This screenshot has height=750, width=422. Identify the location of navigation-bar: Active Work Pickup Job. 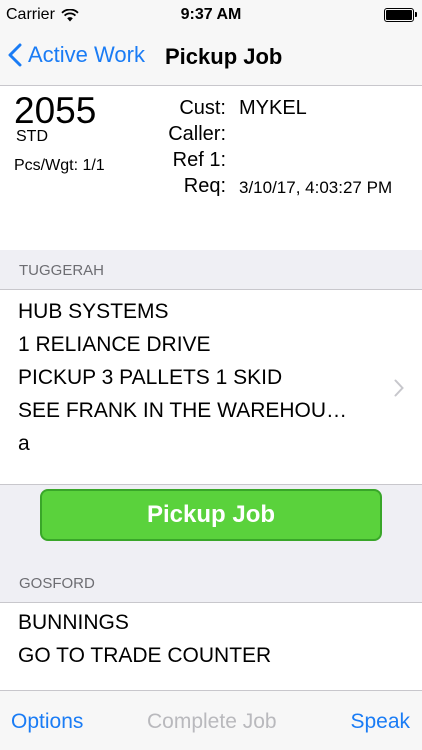
(211, 58).